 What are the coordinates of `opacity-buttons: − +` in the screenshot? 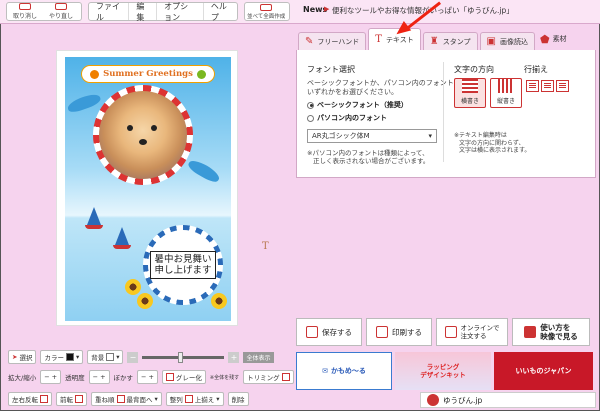 It's located at (99, 377).